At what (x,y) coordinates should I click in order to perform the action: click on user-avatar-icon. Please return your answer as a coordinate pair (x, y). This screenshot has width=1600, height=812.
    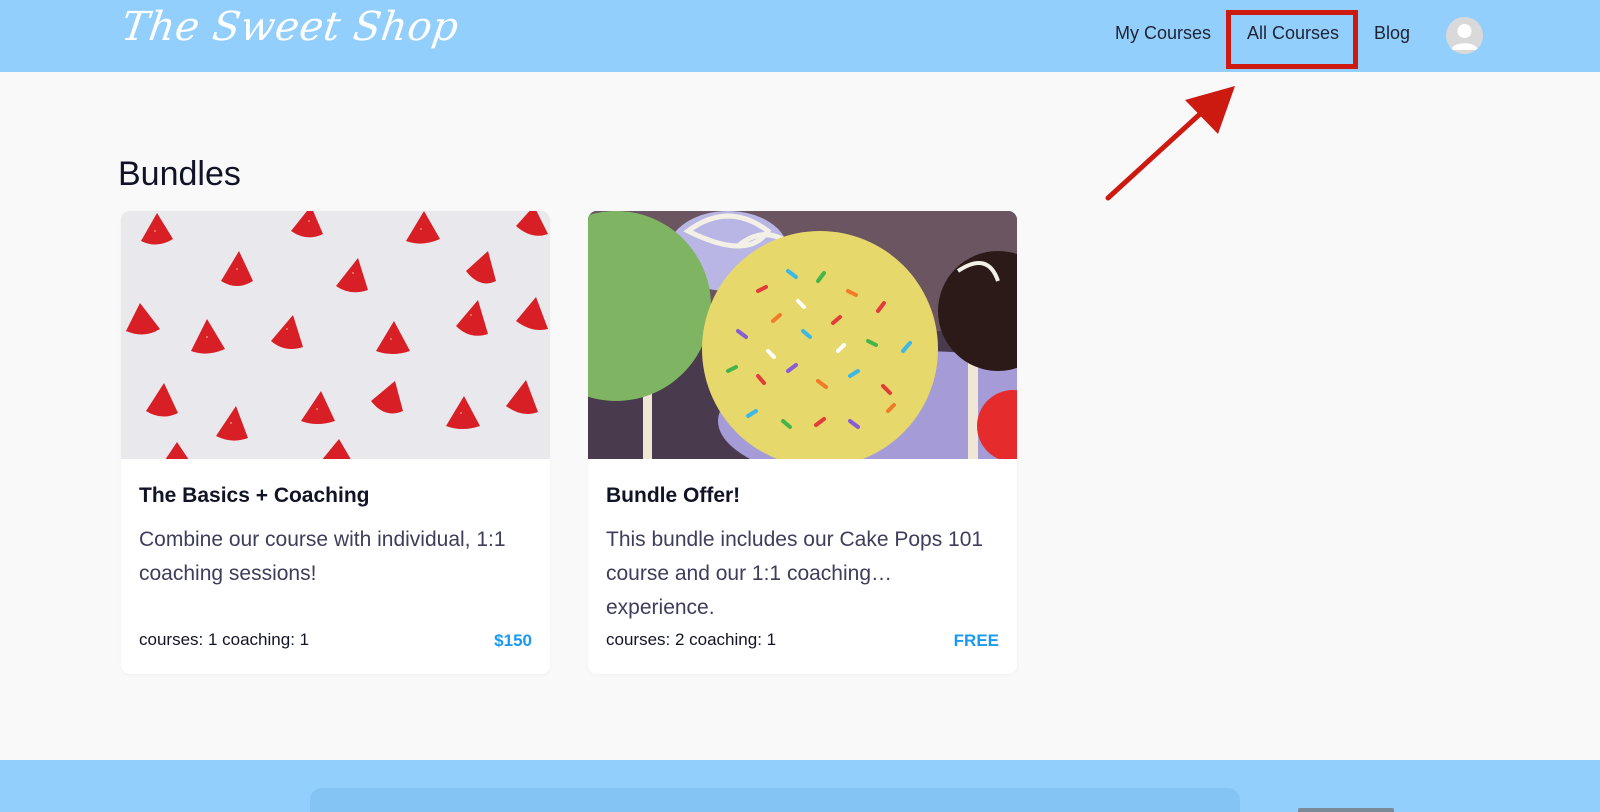
    Looking at the image, I should click on (1464, 35).